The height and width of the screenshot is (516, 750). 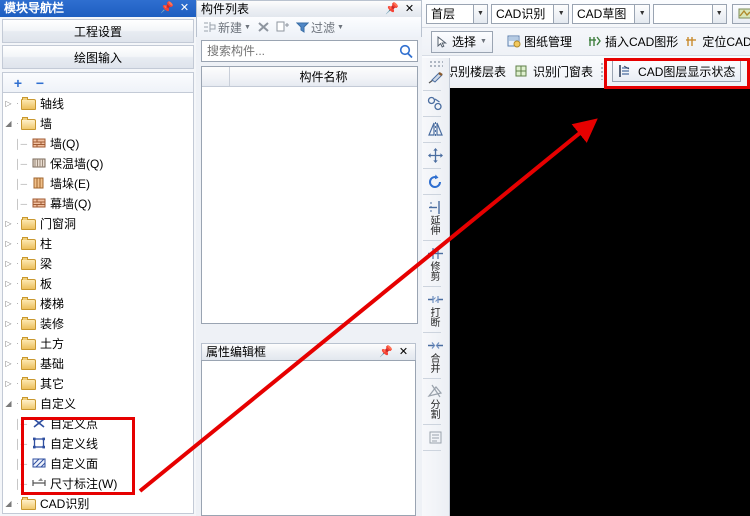 I want to click on cad-layer-state-button: CAD图层显示状态, so click(x=677, y=71).